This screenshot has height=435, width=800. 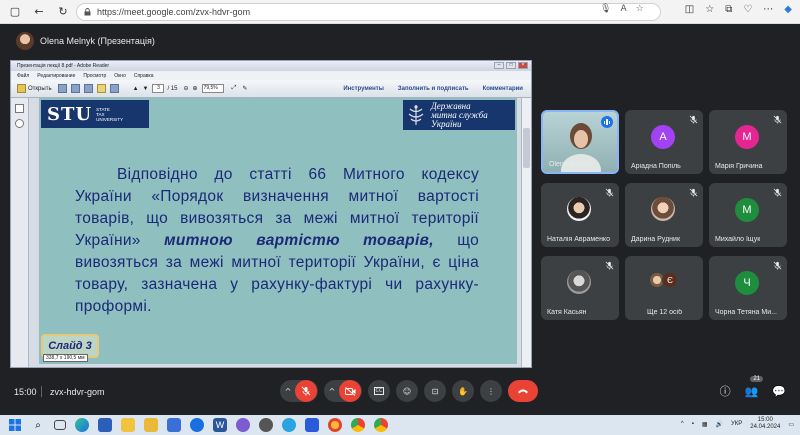 What do you see at coordinates (312, 425) in the screenshot?
I see `photos-icon` at bounding box center [312, 425].